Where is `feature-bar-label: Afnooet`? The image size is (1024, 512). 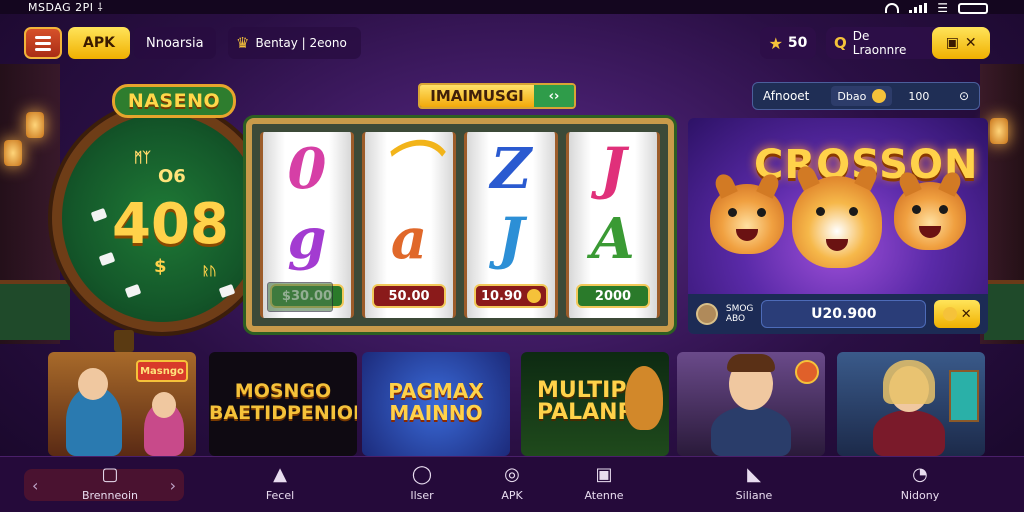
feature-bar-label: Afnooet is located at coordinates (786, 96).